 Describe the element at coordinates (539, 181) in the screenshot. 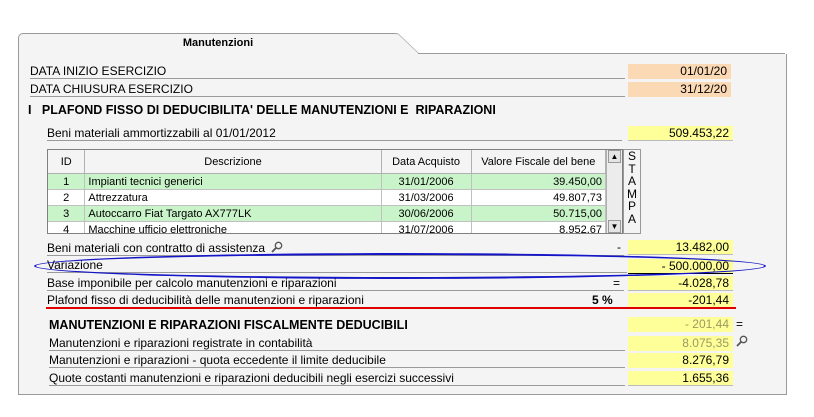

I see `cell-value: 39.450,00` at that location.